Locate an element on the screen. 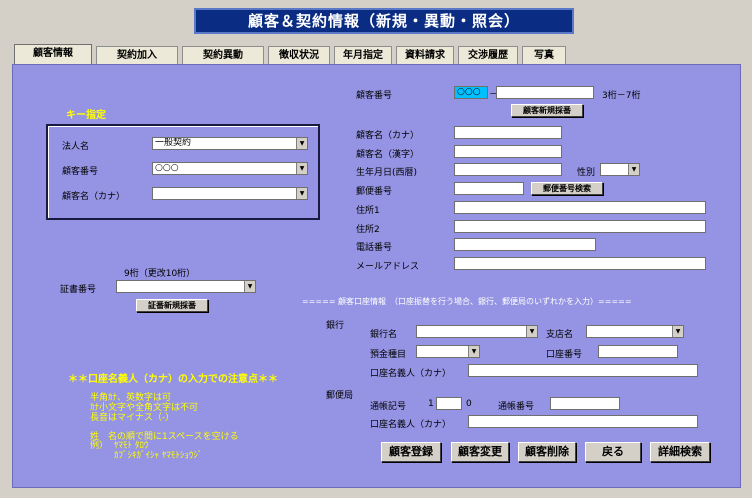 The width and height of the screenshot is (752, 498). addr2-label: 住所2 is located at coordinates (368, 230).